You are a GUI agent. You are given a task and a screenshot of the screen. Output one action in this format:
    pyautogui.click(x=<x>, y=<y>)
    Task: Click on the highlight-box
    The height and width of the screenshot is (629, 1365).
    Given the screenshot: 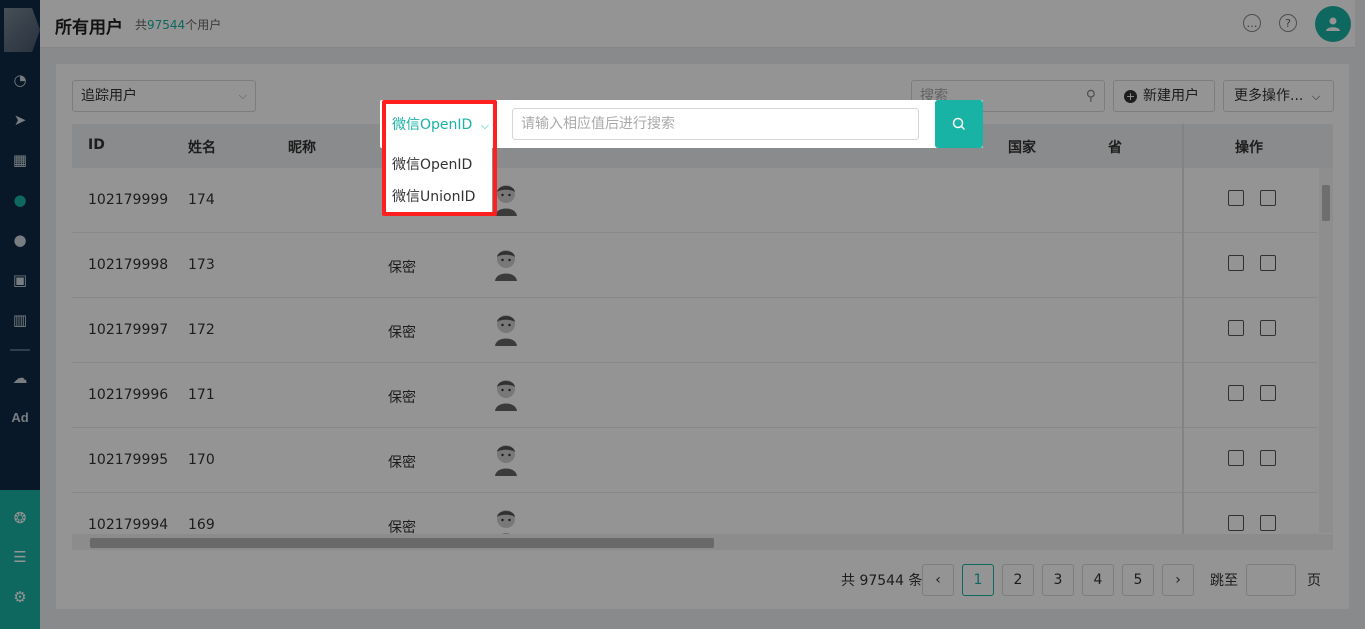 What is the action you would take?
    pyautogui.click(x=439, y=158)
    